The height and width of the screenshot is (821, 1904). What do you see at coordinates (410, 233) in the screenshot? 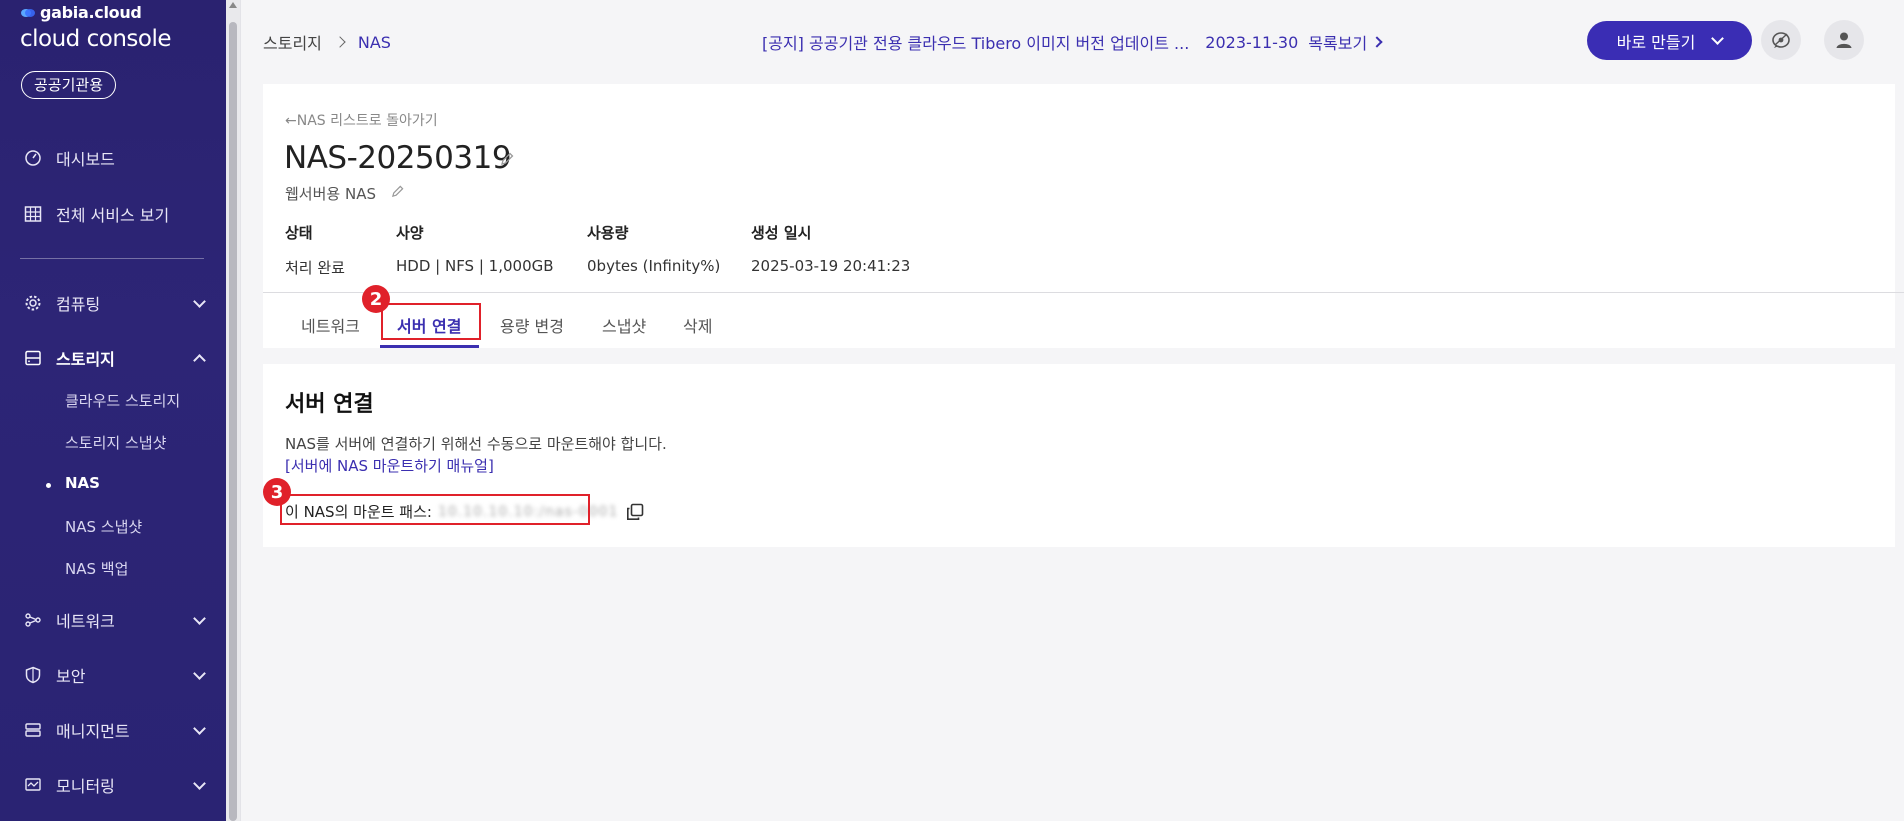
I see `info-label: 사양` at bounding box center [410, 233].